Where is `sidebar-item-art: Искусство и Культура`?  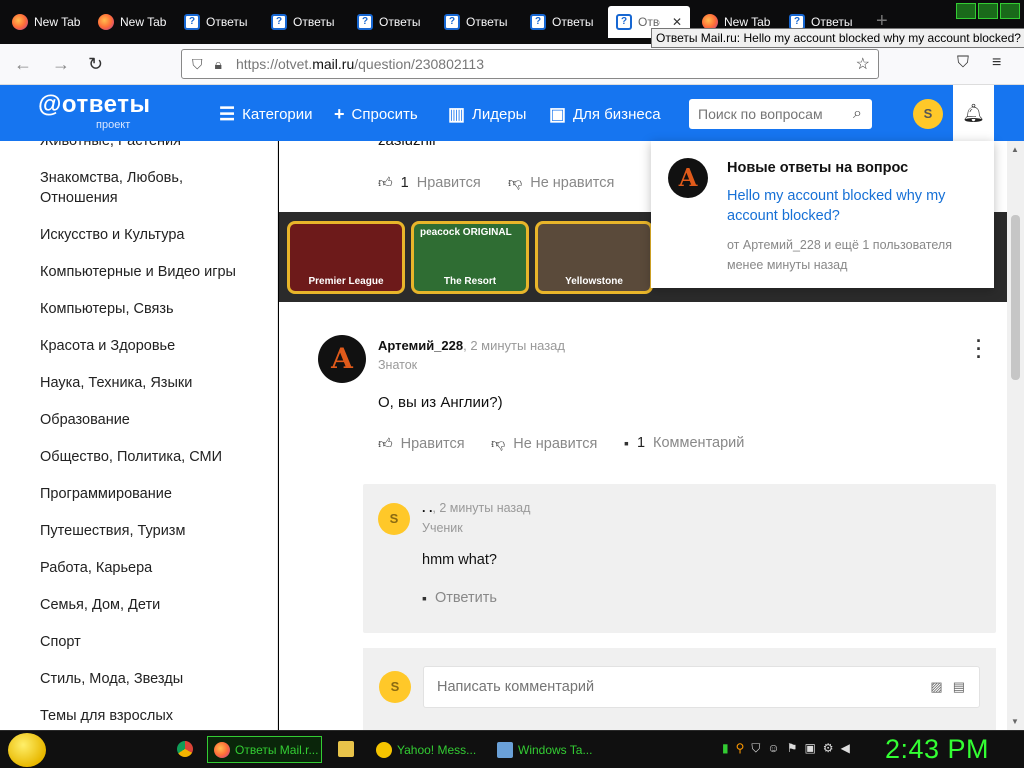 sidebar-item-art: Искусство и Культура is located at coordinates (145, 235).